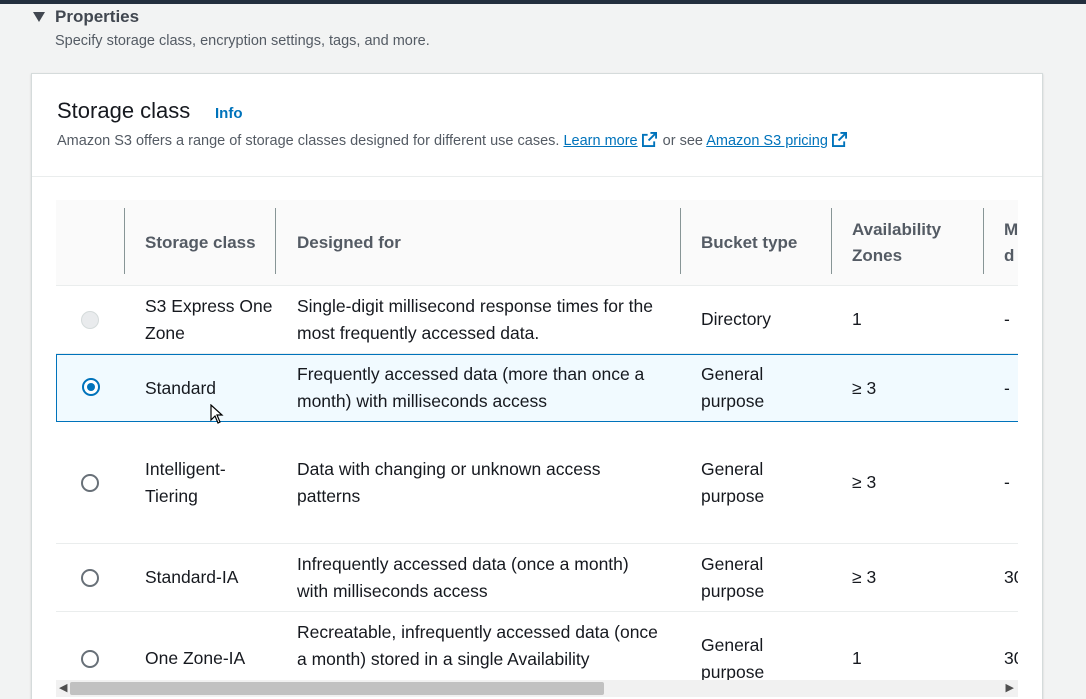 The width and height of the screenshot is (1086, 699). Describe the element at coordinates (349, 242) in the screenshot. I see `header-designed-for: Designed for` at that location.